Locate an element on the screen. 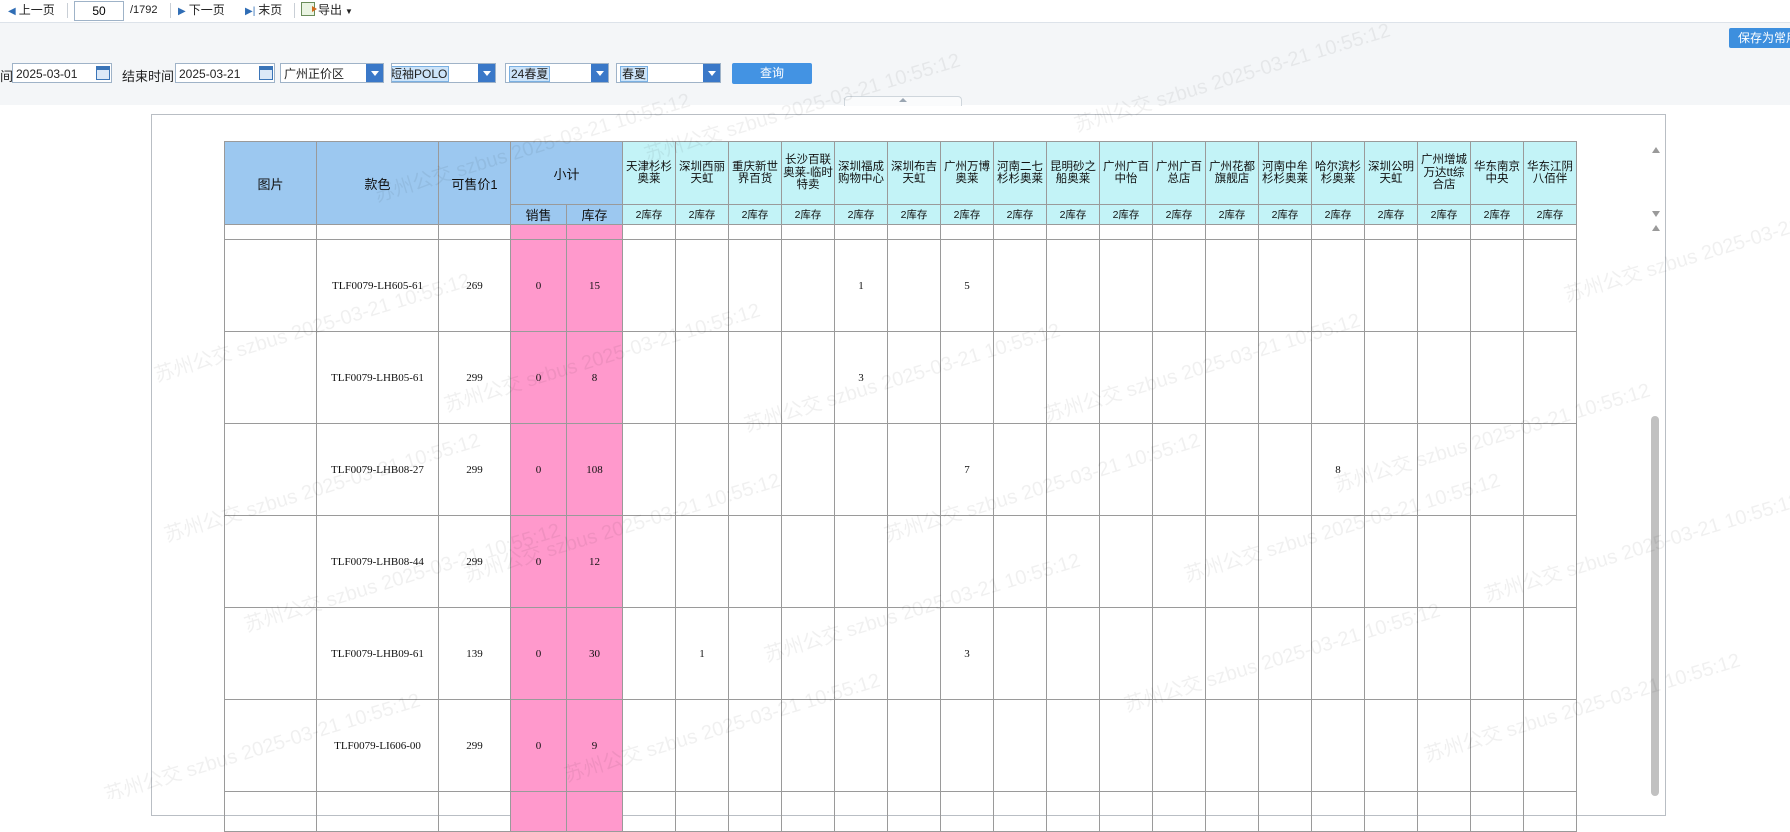 This screenshot has height=832, width=1790. scrollbar-thumb is located at coordinates (1655, 606).